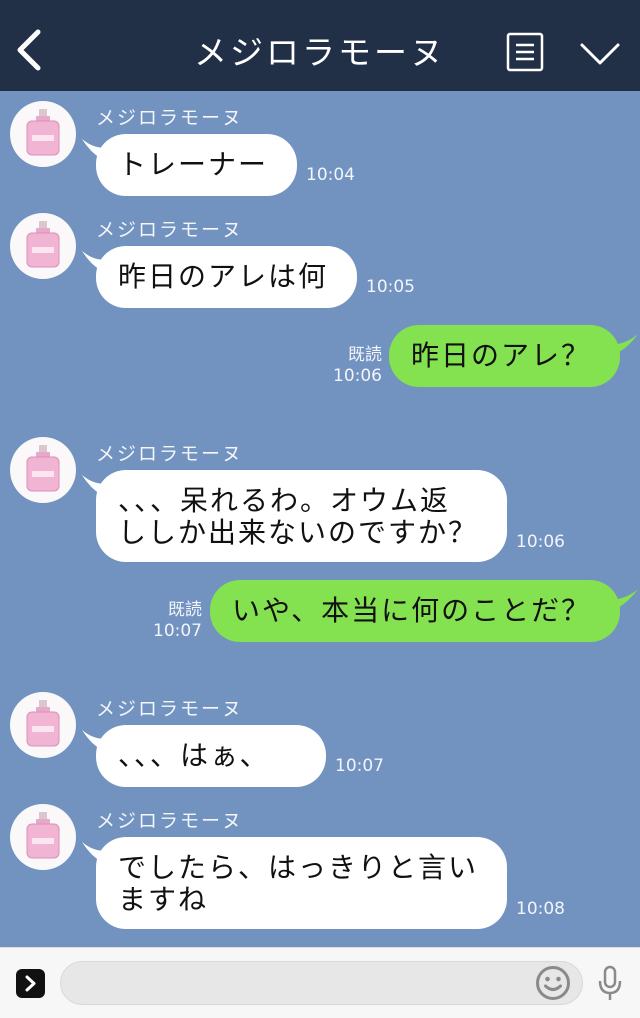  I want to click on message-input, so click(321, 983).